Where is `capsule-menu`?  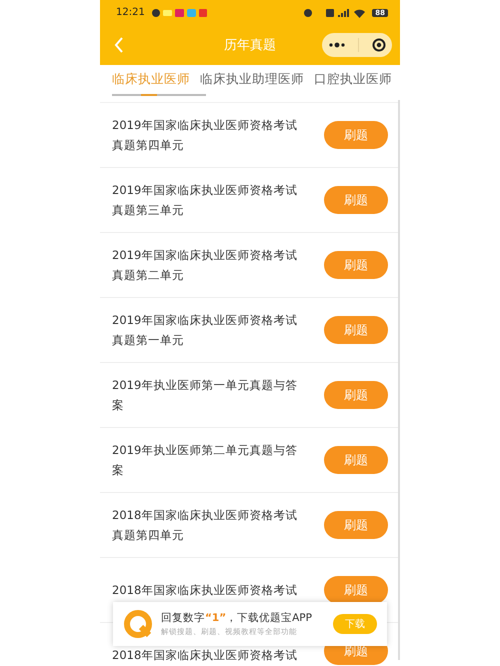
capsule-menu is located at coordinates (357, 45).